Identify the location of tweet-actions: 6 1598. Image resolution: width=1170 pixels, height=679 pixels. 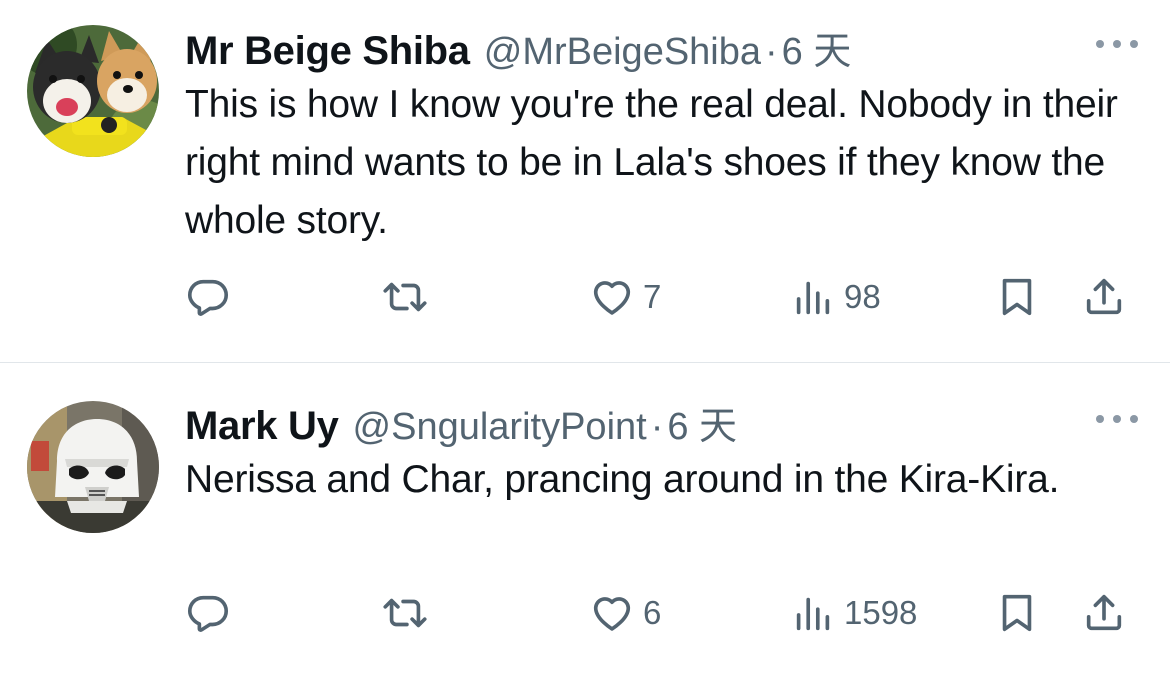
(665, 613).